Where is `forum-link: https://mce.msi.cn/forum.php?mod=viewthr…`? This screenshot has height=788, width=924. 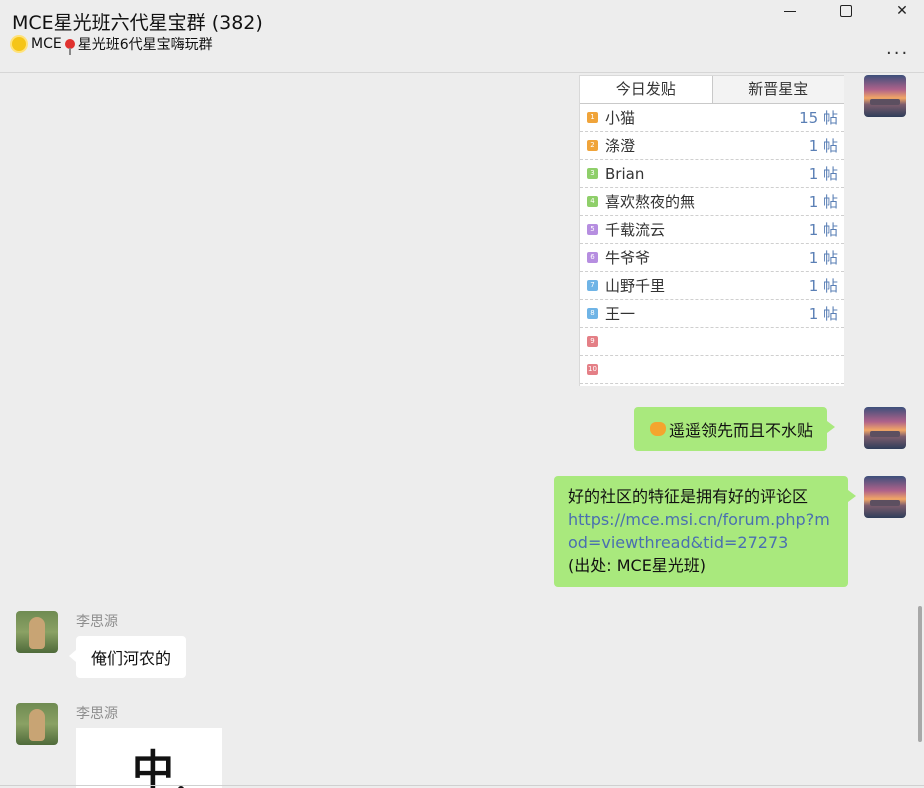 forum-link: https://mce.msi.cn/forum.php?mod=viewthr… is located at coordinates (701, 531).